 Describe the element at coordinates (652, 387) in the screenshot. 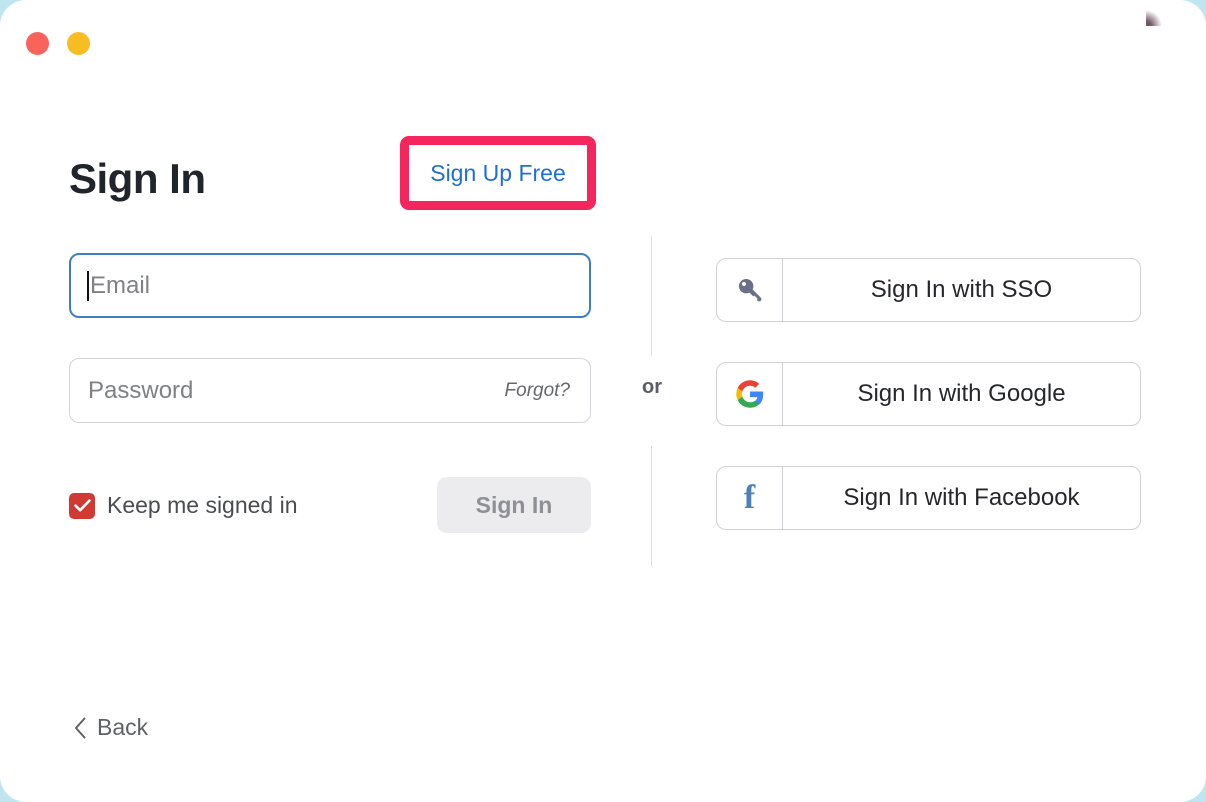

I see `or-label: or` at that location.